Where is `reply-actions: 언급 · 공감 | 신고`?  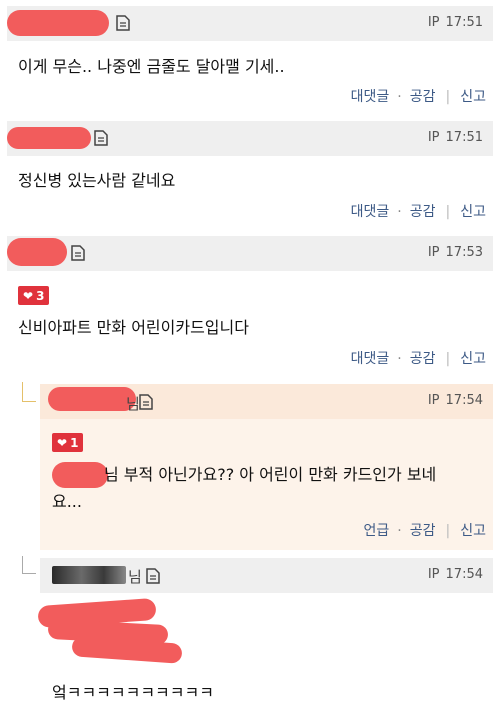 reply-actions: 언급 · 공감 | 신고 is located at coordinates (424, 531).